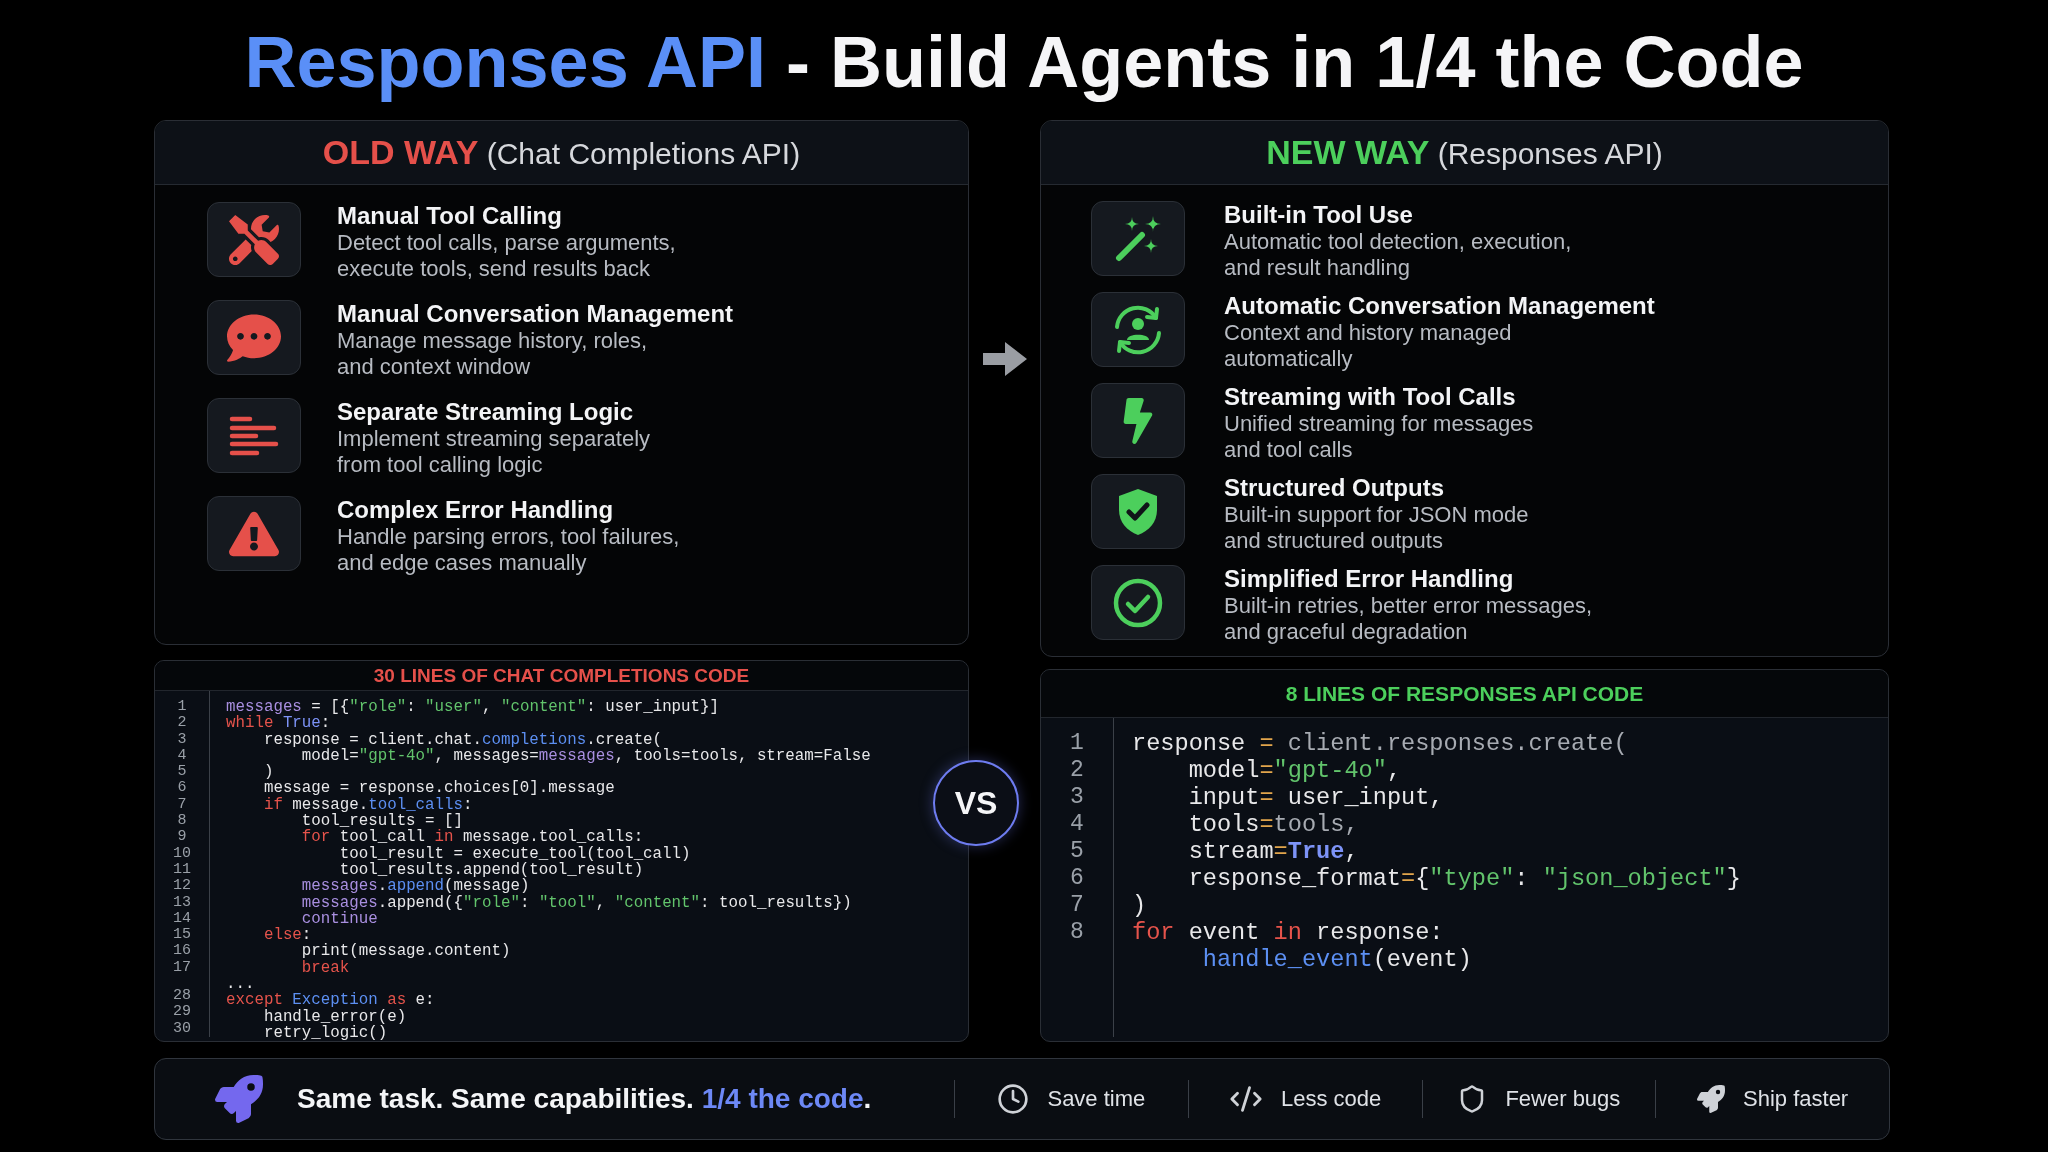 The image size is (2048, 1152). Describe the element at coordinates (584, 1099) in the screenshot. I see `tagline: Same task. Same capabilities. 1/4 the code.` at that location.